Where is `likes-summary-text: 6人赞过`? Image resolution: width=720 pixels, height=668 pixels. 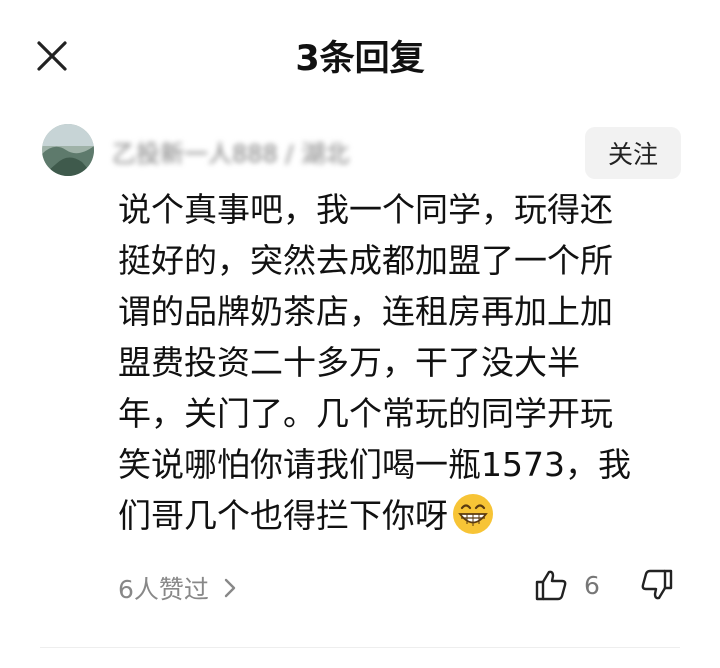 likes-summary-text: 6人赞过 is located at coordinates (163, 589).